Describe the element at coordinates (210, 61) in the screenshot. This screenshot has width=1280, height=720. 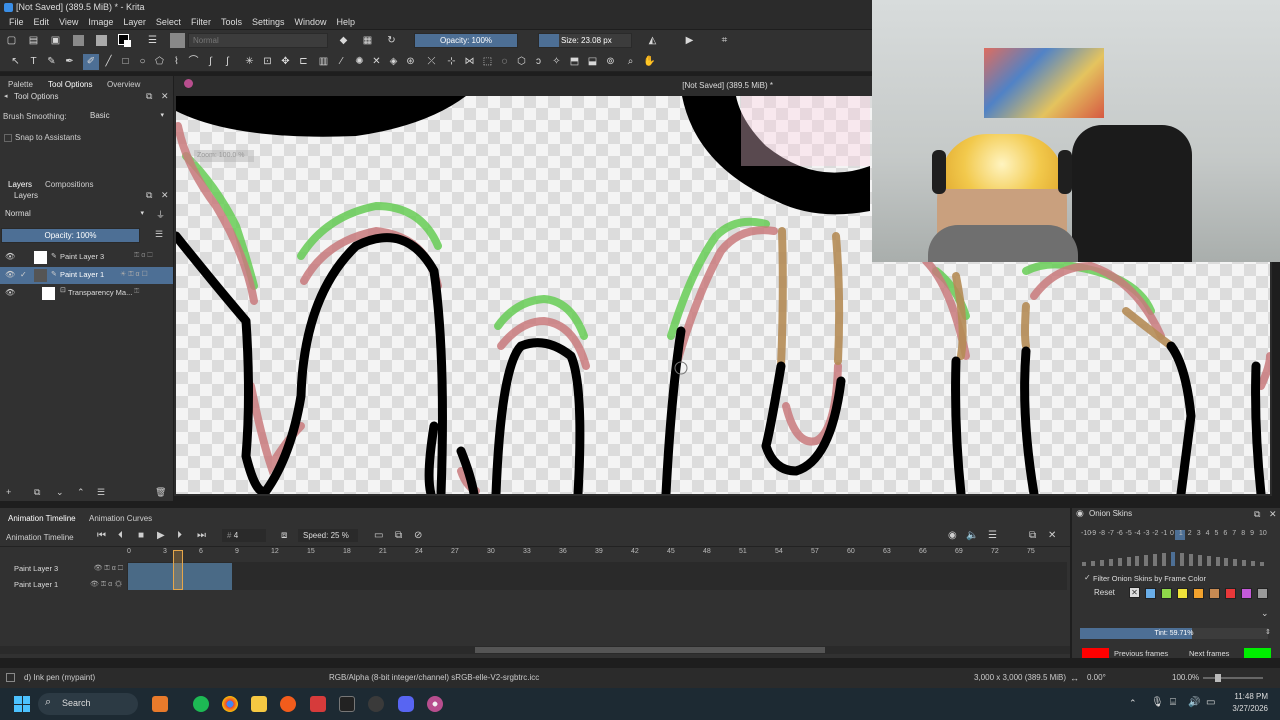
I see `freehand-path-icon: ∫` at that location.